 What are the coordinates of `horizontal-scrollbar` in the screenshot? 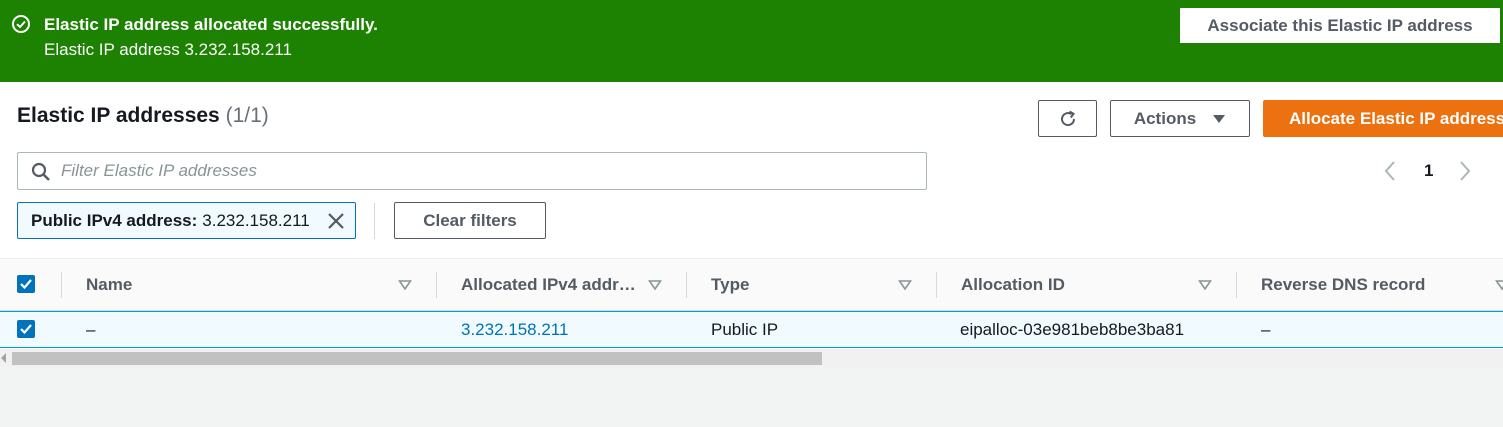 It's located at (751, 358).